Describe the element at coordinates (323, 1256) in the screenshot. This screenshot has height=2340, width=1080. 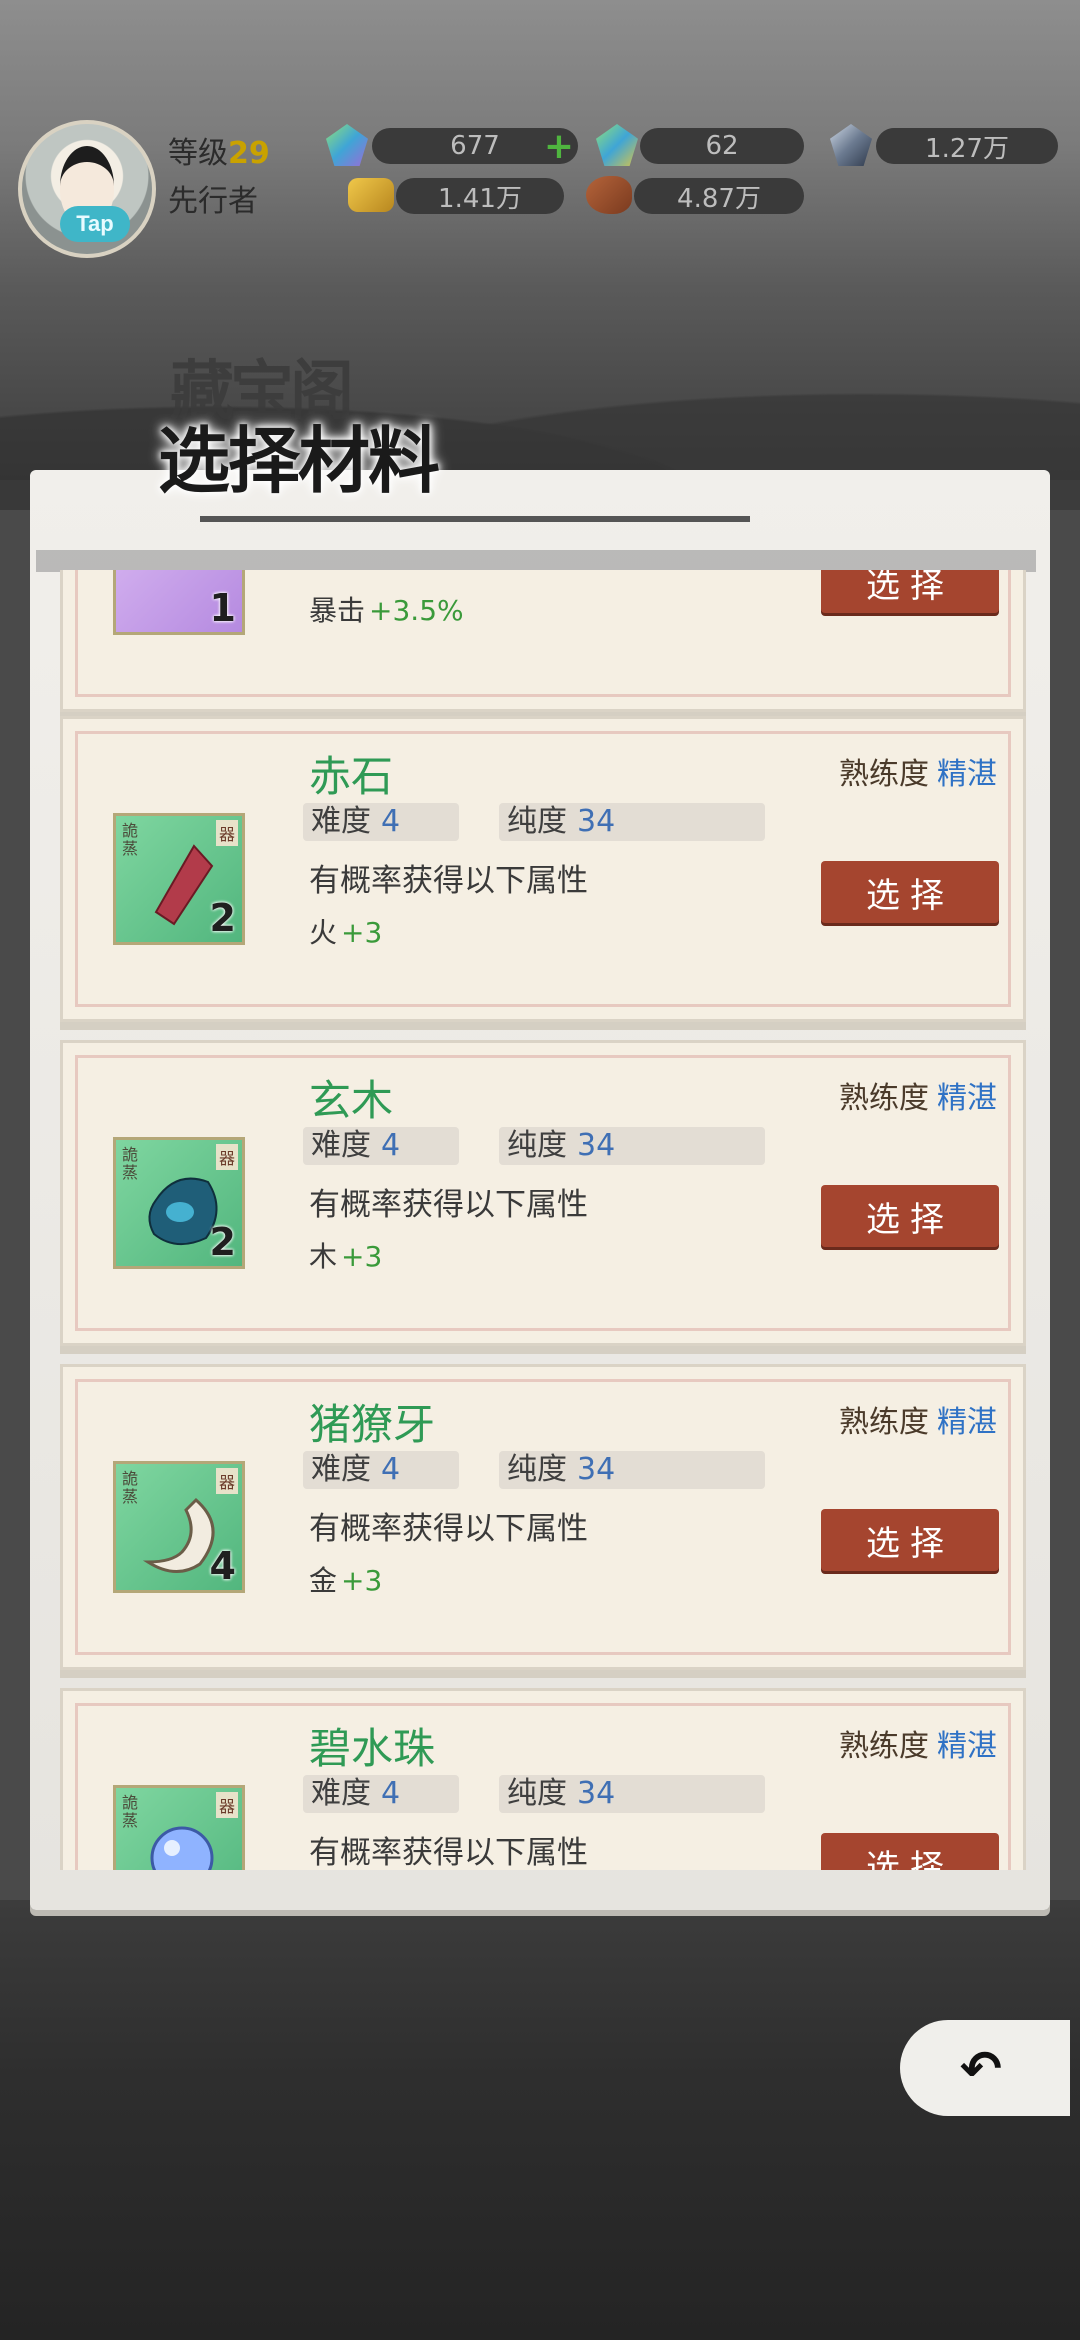
I see `attribute-label: 木` at that location.